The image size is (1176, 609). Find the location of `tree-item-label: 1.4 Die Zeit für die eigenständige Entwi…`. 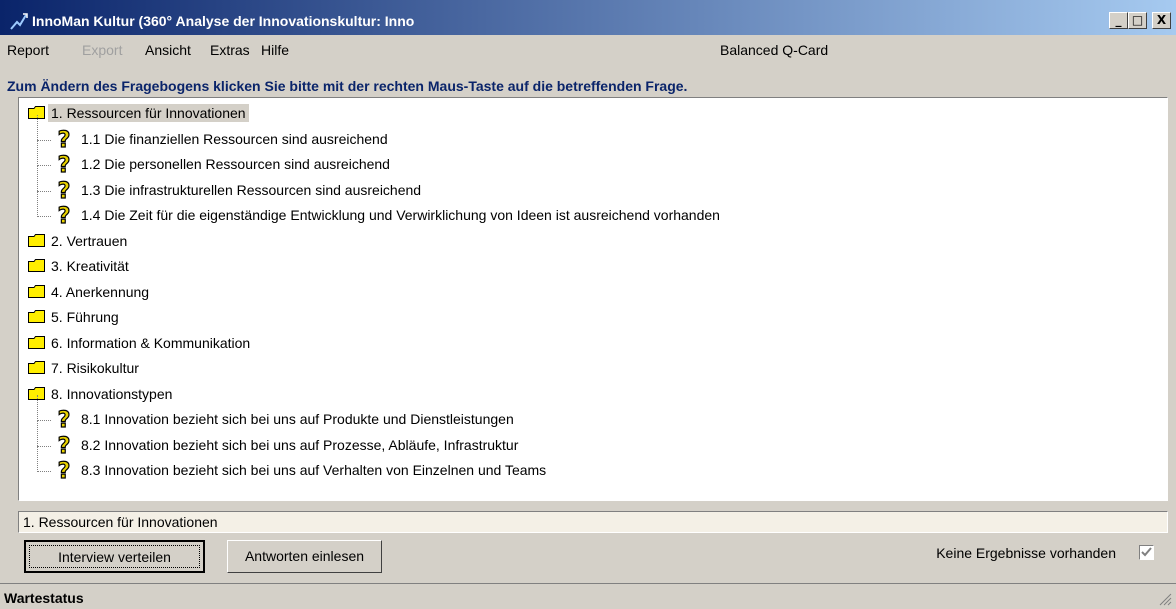

tree-item-label: 1.4 Die Zeit für die eigenständige Entwi… is located at coordinates (400, 215).